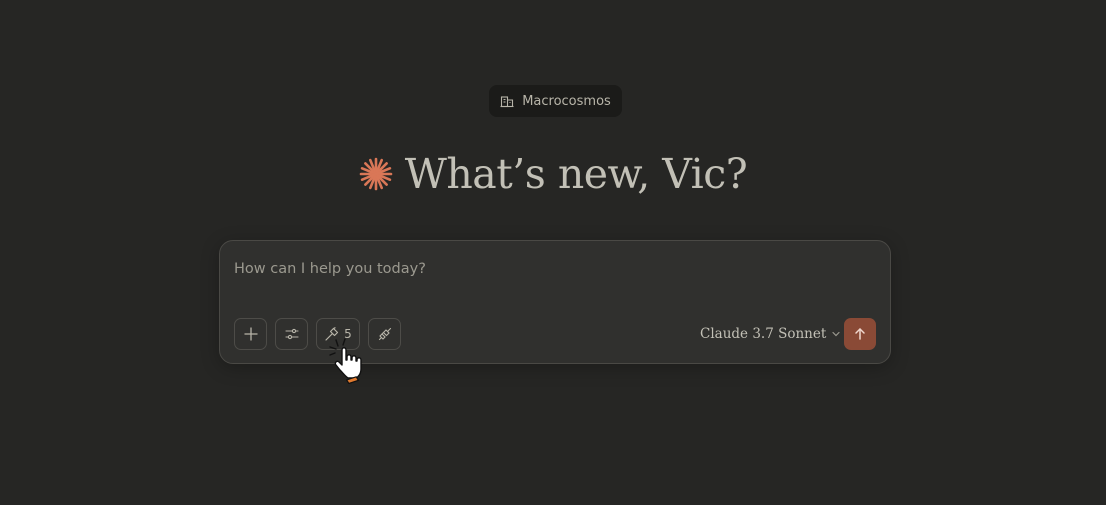  I want to click on hand-pointer-cursor-icon, so click(352, 361).